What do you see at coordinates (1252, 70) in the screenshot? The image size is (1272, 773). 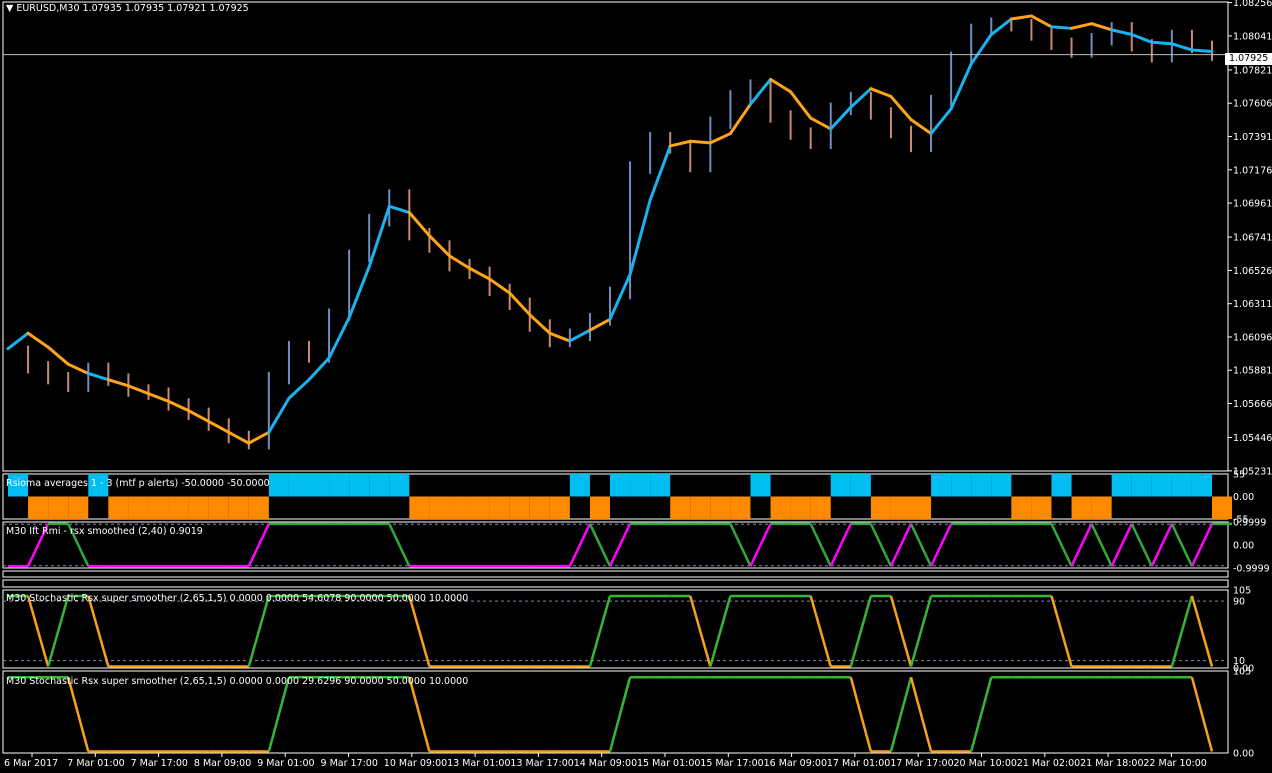 I see `y-tick-label: 1.07821` at bounding box center [1252, 70].